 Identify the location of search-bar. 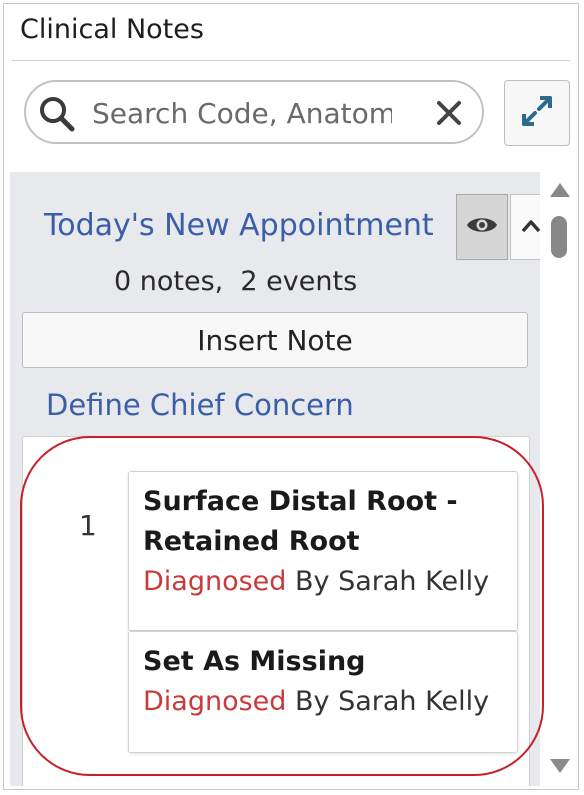
(254, 112).